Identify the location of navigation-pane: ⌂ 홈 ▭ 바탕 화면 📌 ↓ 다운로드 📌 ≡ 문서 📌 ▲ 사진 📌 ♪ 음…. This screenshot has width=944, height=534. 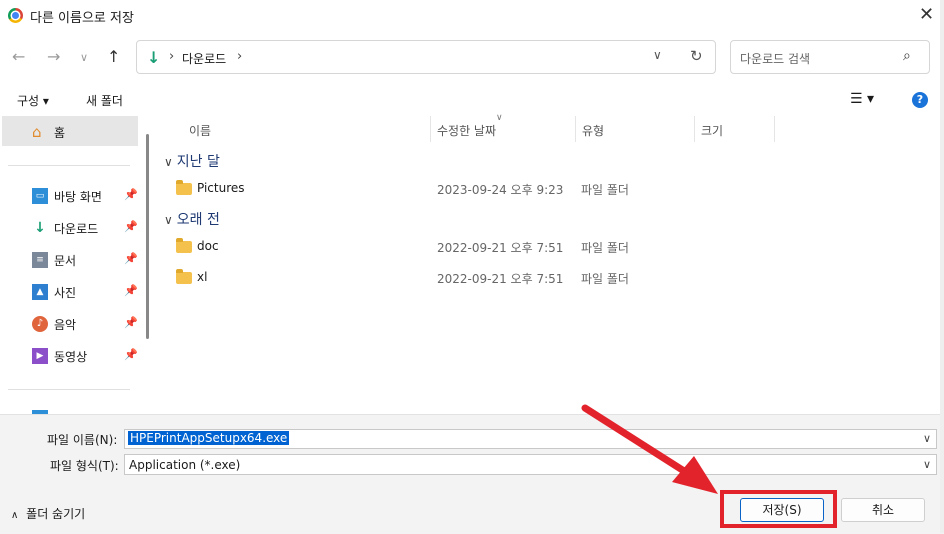
(73, 265).